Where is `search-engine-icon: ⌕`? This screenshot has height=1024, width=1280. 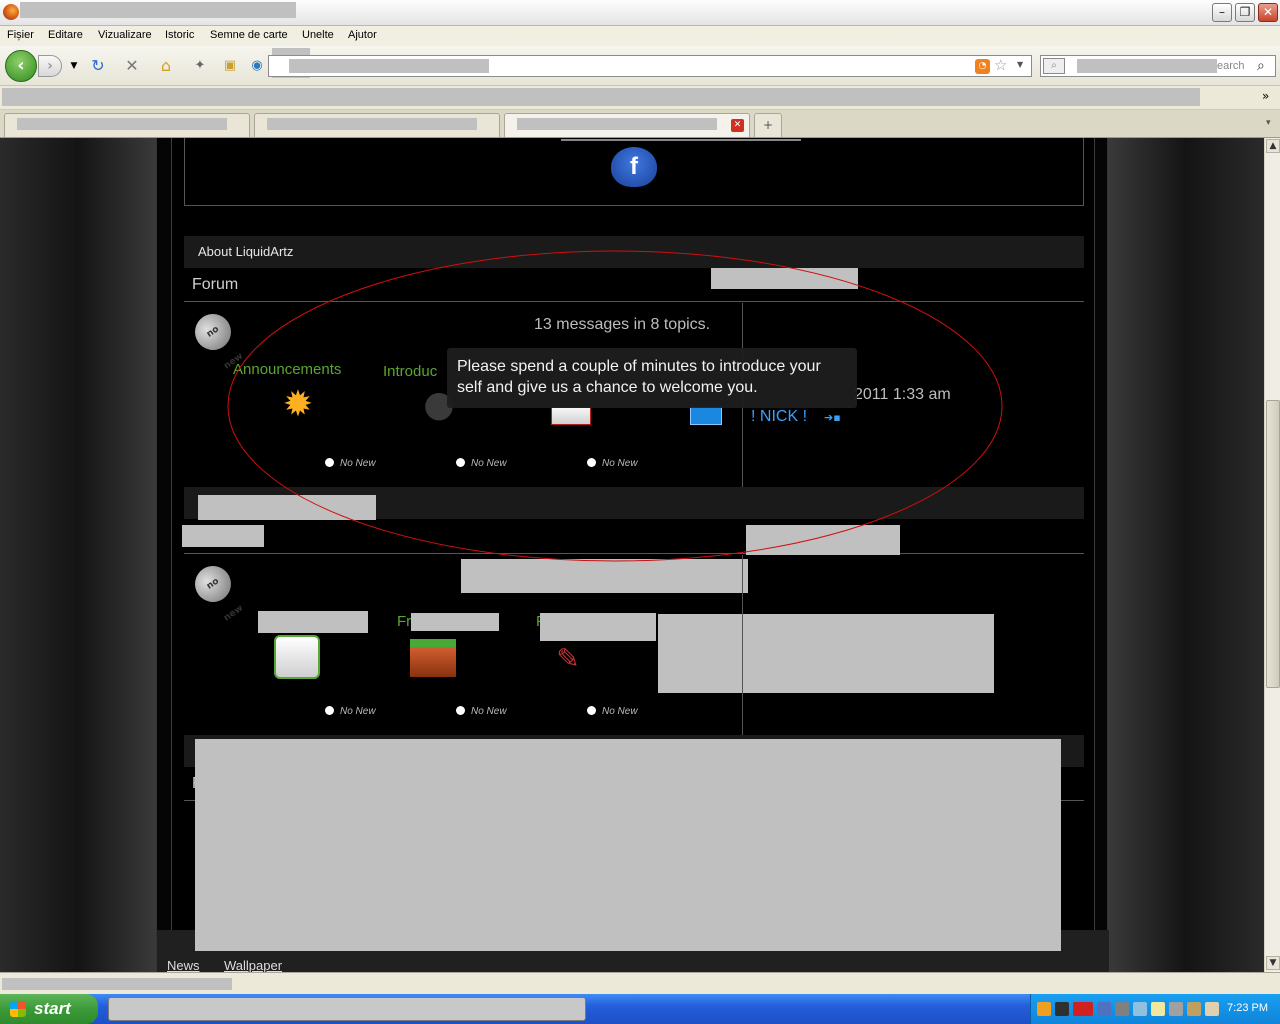 search-engine-icon: ⌕ is located at coordinates (1054, 66).